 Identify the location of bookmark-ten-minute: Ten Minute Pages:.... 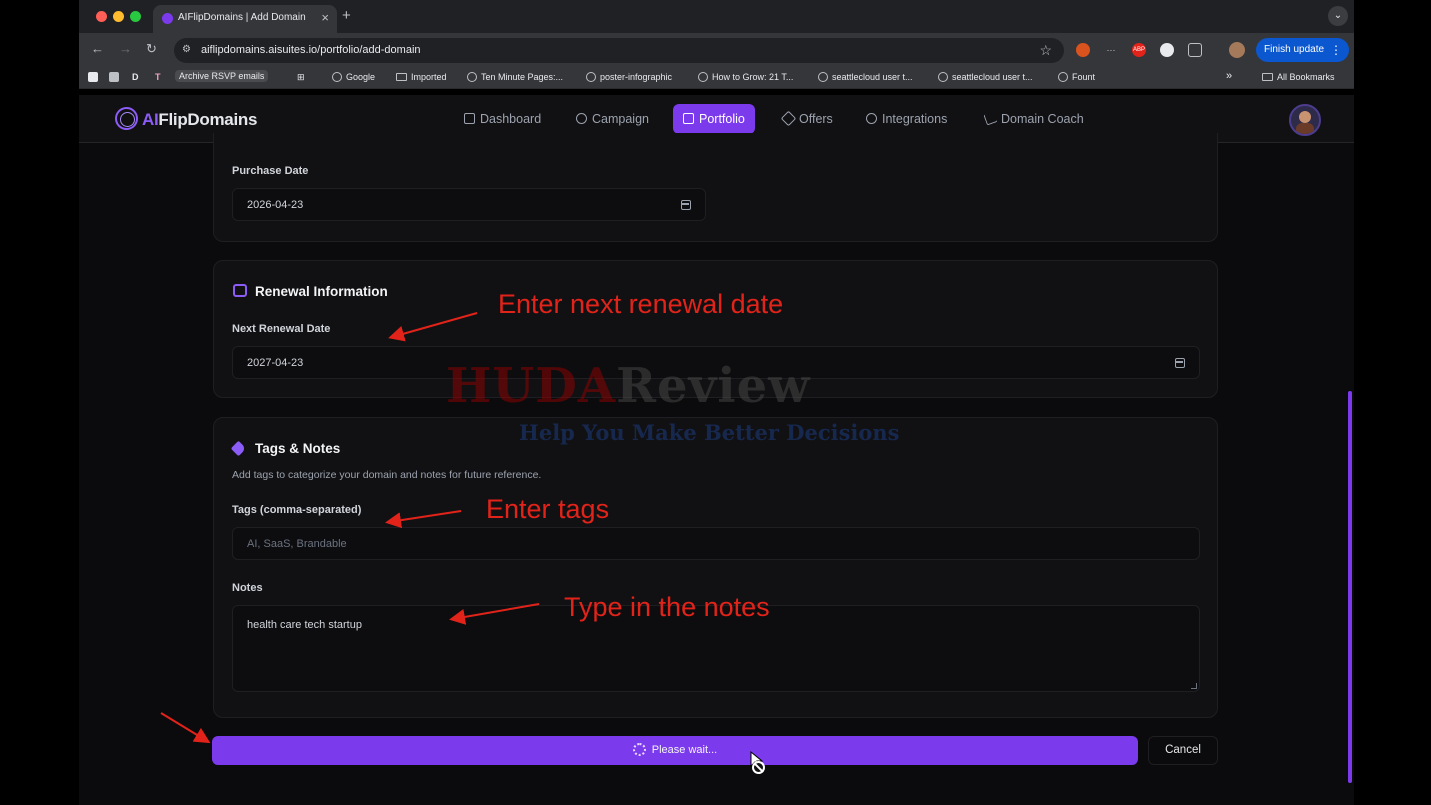
(515, 77).